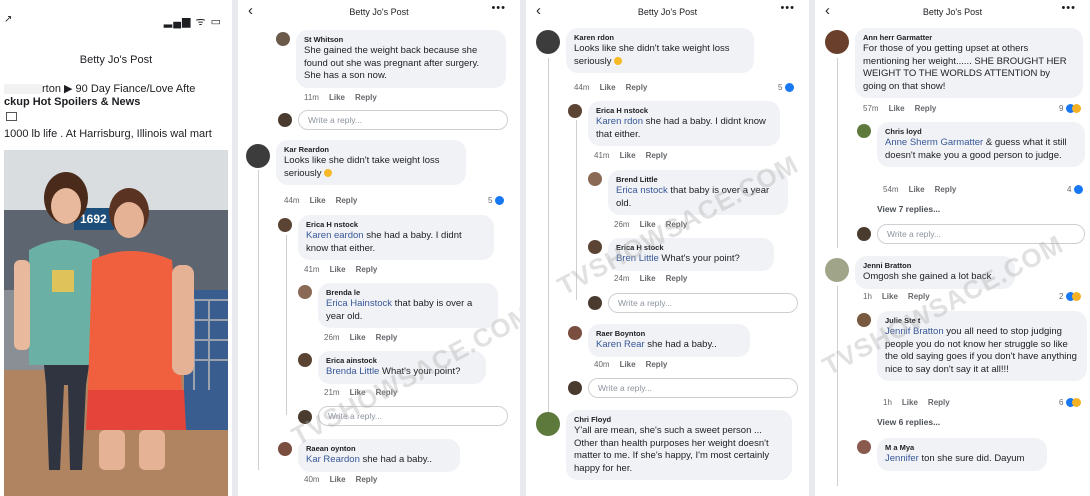 This screenshot has width=1090, height=496. I want to click on mention-link: Karen eardon, so click(335, 235).